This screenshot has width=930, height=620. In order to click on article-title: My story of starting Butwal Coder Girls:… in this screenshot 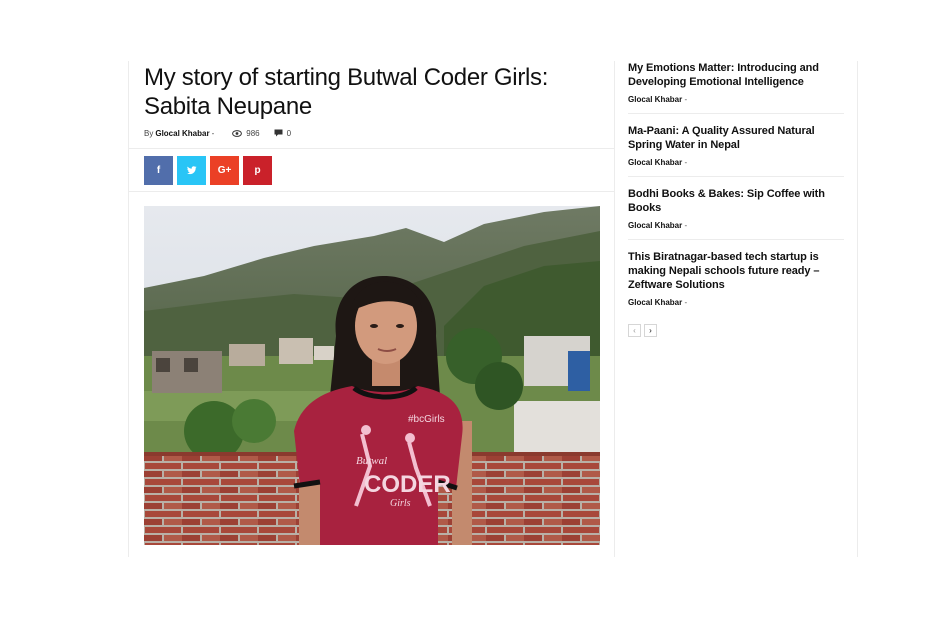, I will do `click(346, 92)`.